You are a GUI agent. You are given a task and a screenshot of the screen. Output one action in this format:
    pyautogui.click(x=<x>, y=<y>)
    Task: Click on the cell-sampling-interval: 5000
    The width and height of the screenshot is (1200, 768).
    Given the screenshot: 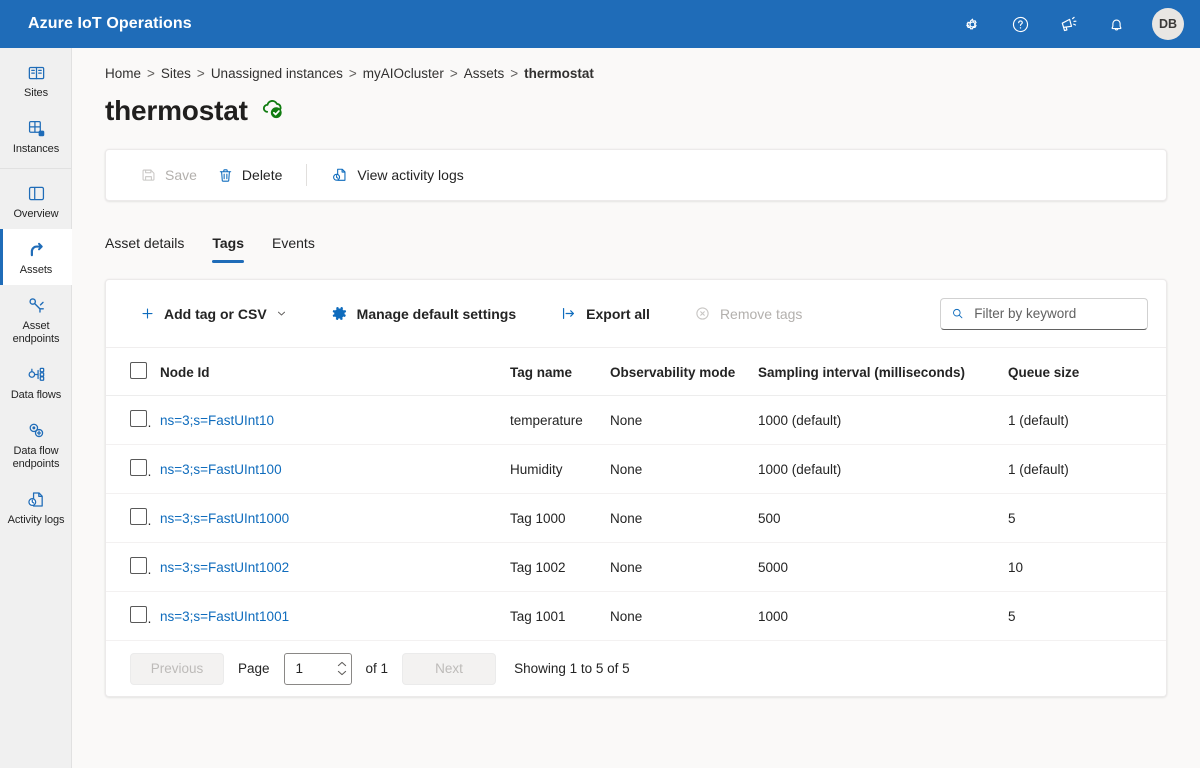 What is the action you would take?
    pyautogui.click(x=875, y=567)
    